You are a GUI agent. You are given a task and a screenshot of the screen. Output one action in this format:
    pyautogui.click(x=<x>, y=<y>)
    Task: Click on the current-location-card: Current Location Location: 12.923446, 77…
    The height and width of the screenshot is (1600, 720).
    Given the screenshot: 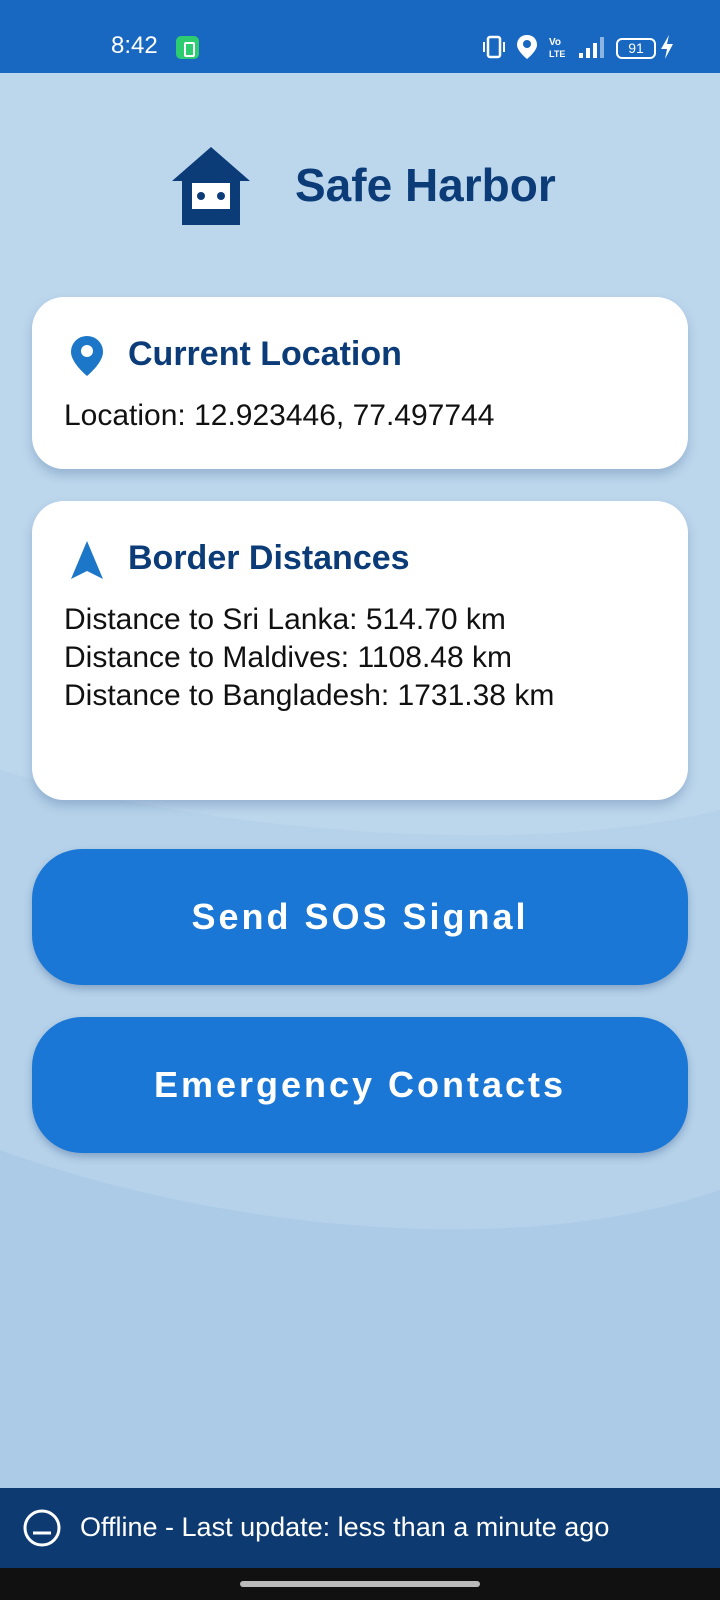 What is the action you would take?
    pyautogui.click(x=360, y=383)
    